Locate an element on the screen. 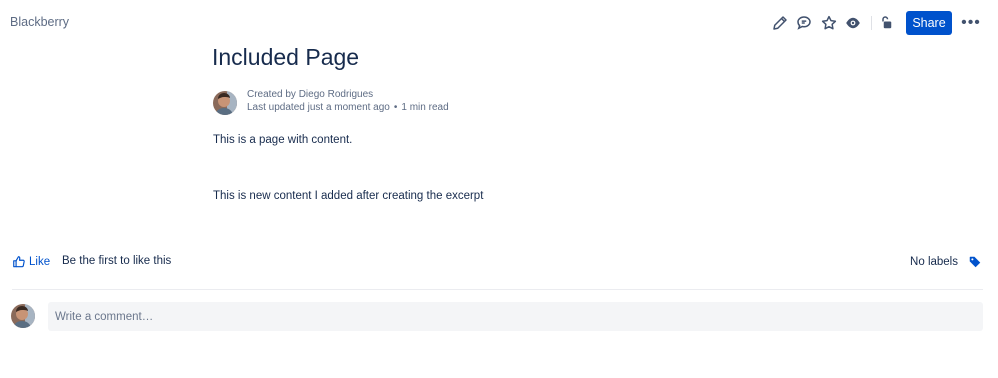 Image resolution: width=998 pixels, height=378 pixels. tag-icon is located at coordinates (975, 262).